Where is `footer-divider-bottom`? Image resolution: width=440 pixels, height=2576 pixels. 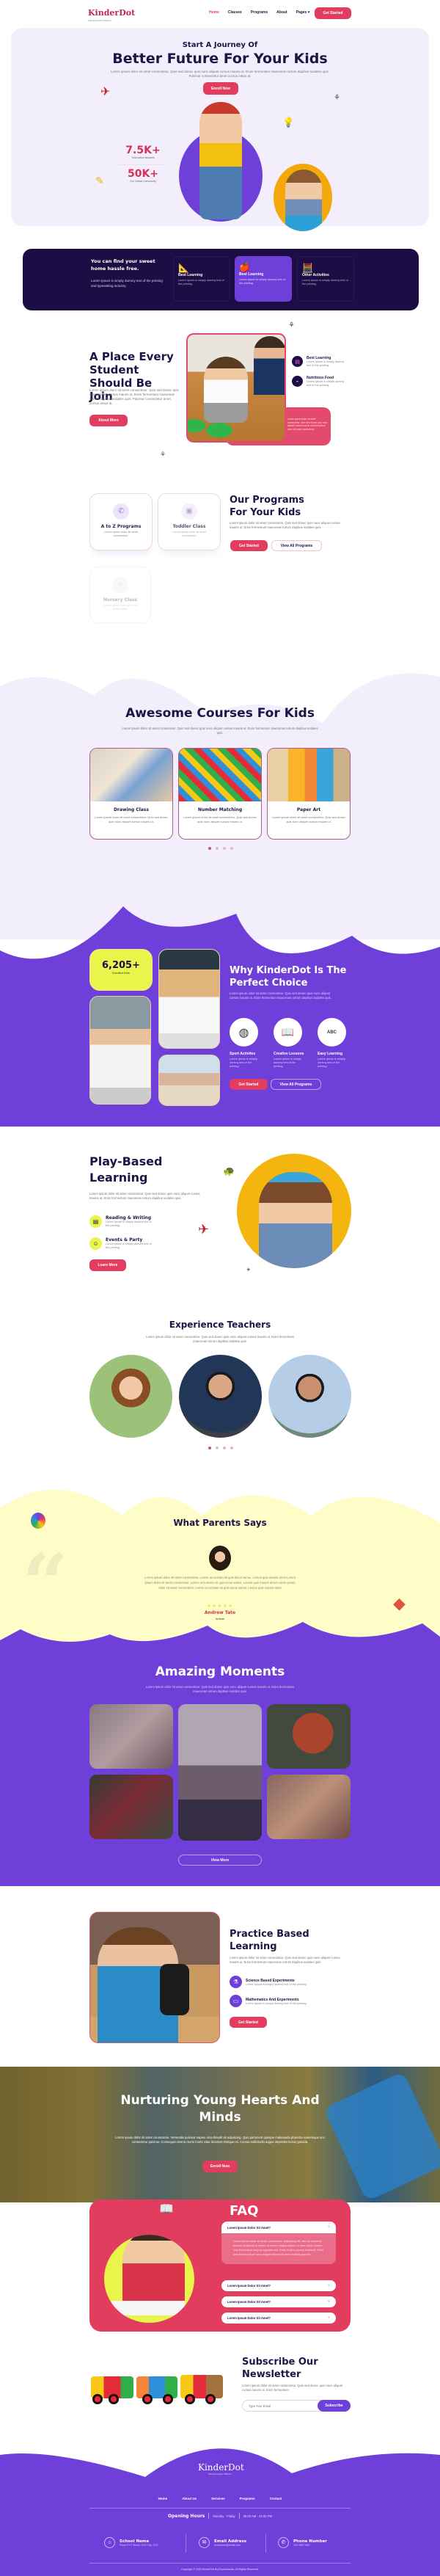 footer-divider-bottom is located at coordinates (220, 2563).